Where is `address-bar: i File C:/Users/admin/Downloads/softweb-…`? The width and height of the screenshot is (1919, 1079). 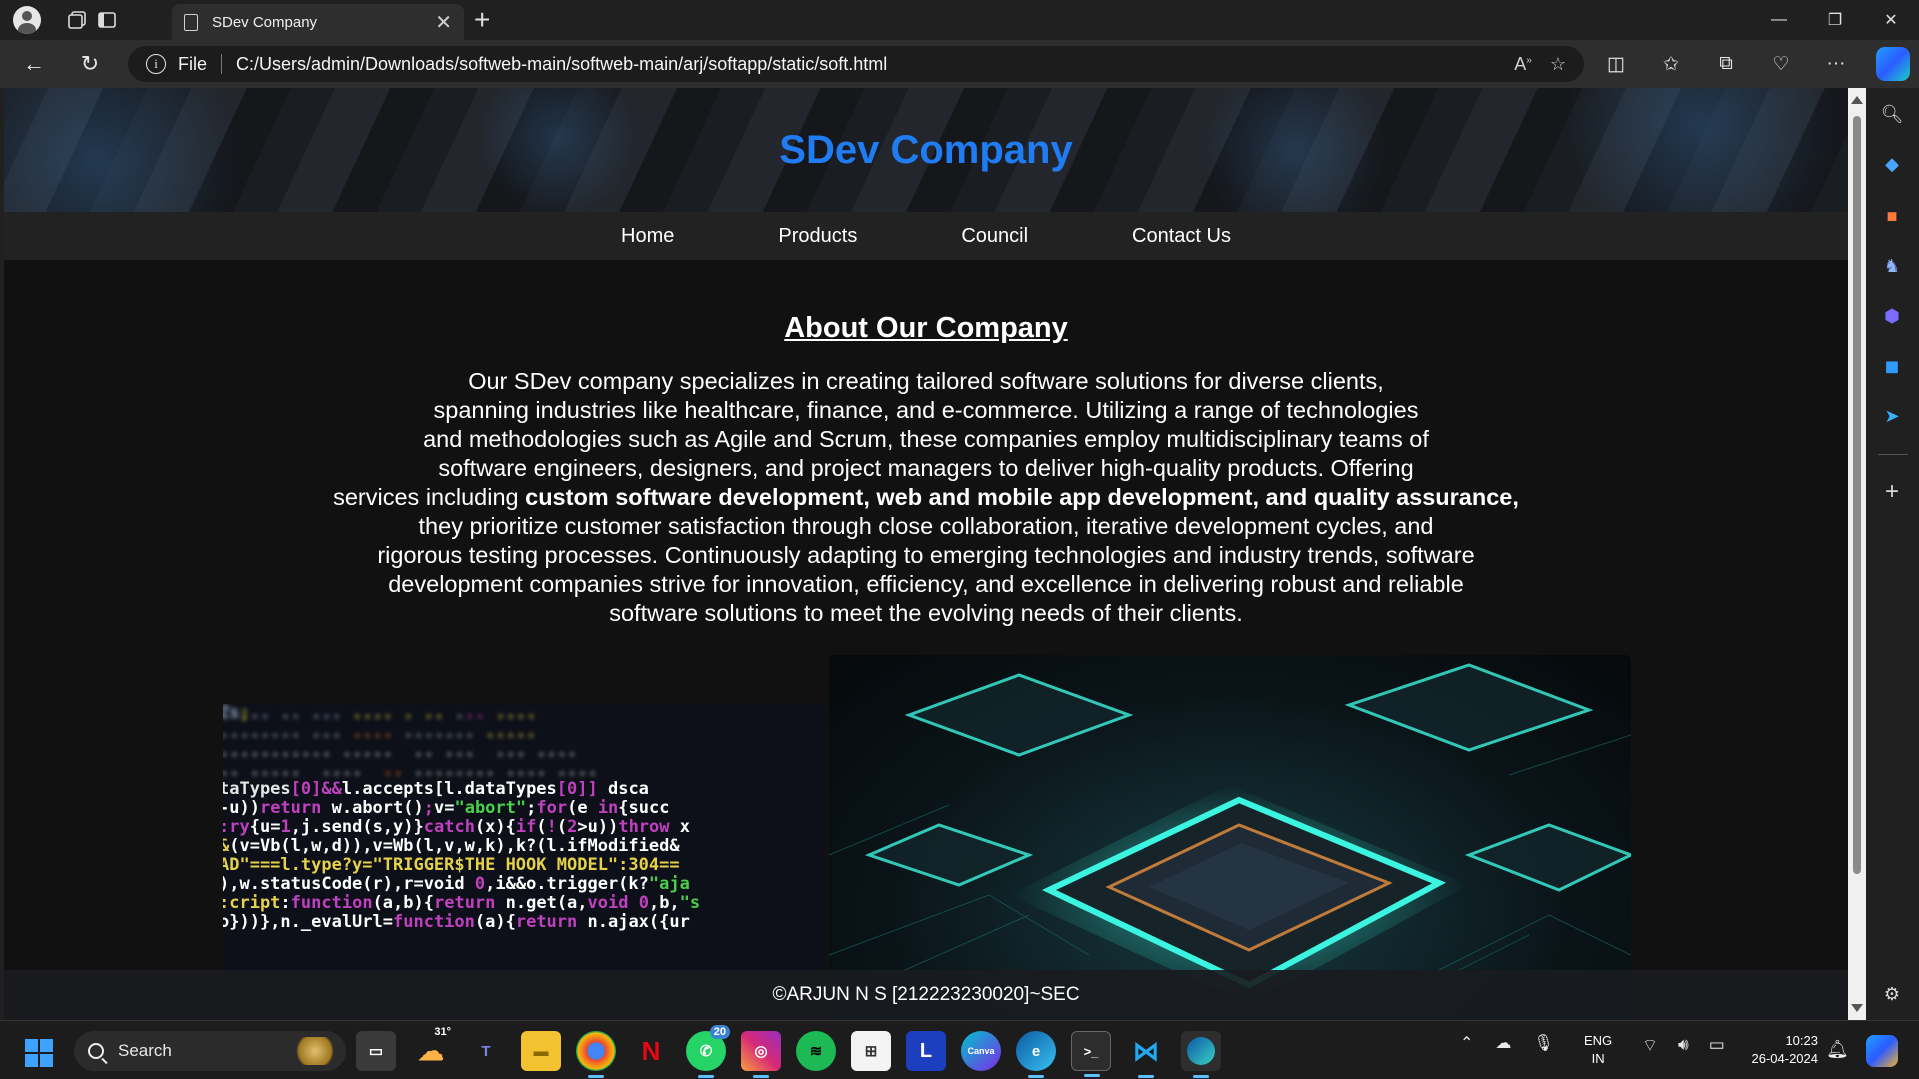 address-bar: i File C:/Users/admin/Downloads/softweb-… is located at coordinates (856, 64).